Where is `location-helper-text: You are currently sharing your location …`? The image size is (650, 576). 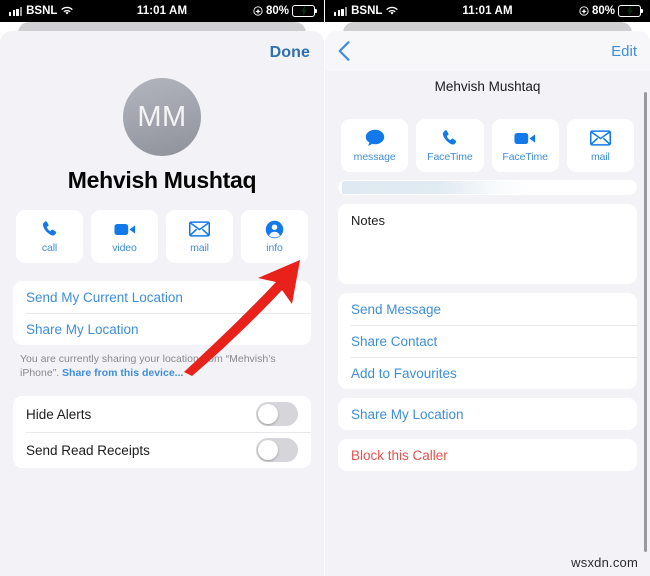 location-helper-text: You are currently sharing your location … is located at coordinates (162, 366).